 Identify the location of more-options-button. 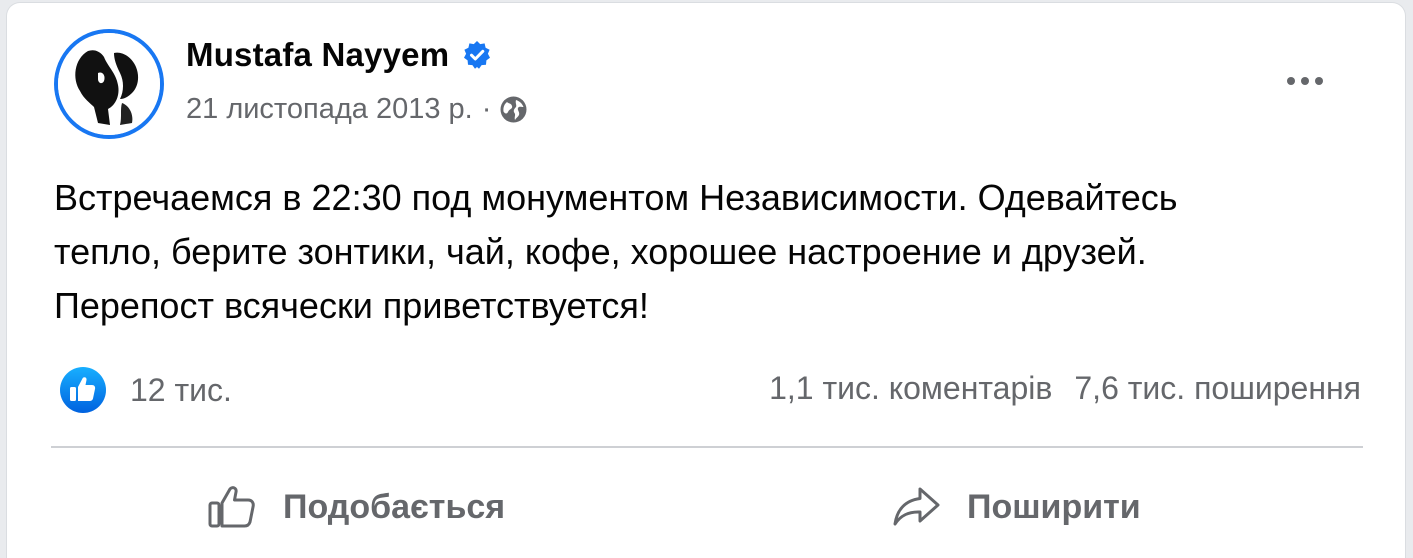
(1305, 81).